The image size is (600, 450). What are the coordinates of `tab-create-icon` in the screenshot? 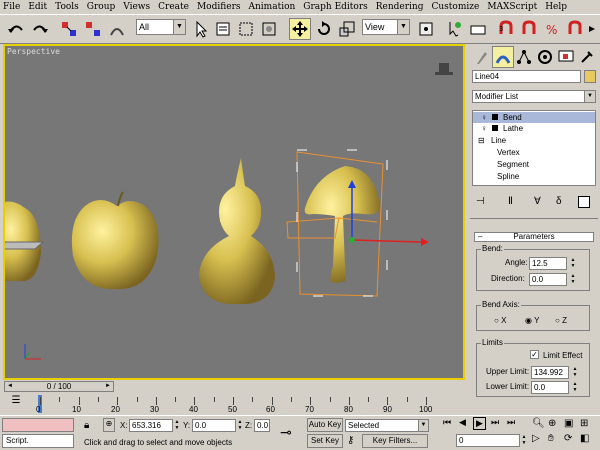 It's located at (482, 57).